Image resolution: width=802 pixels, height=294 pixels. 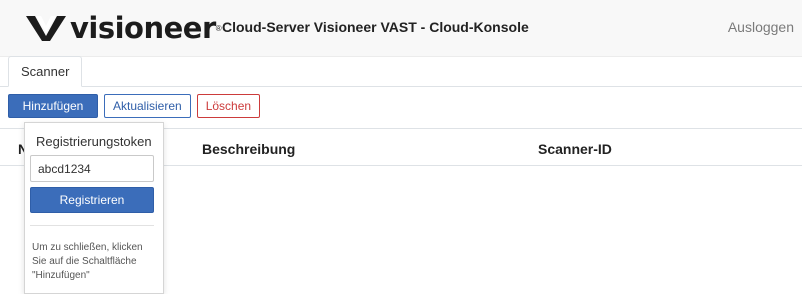 What do you see at coordinates (143, 28) in the screenshot?
I see `logo-wordmark: visioneer` at bounding box center [143, 28].